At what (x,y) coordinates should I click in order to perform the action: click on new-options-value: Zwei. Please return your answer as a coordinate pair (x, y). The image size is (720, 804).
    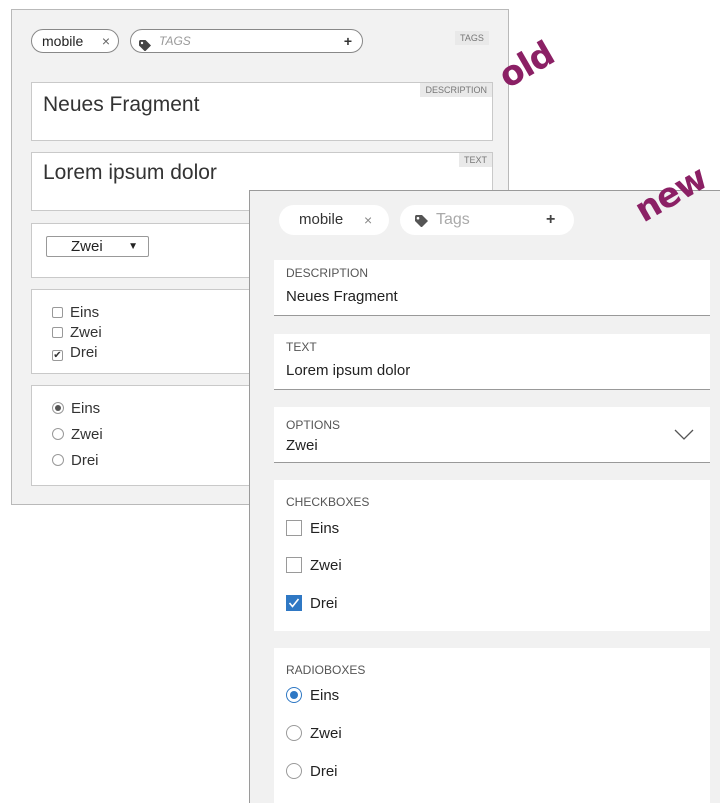
    Looking at the image, I should click on (302, 445).